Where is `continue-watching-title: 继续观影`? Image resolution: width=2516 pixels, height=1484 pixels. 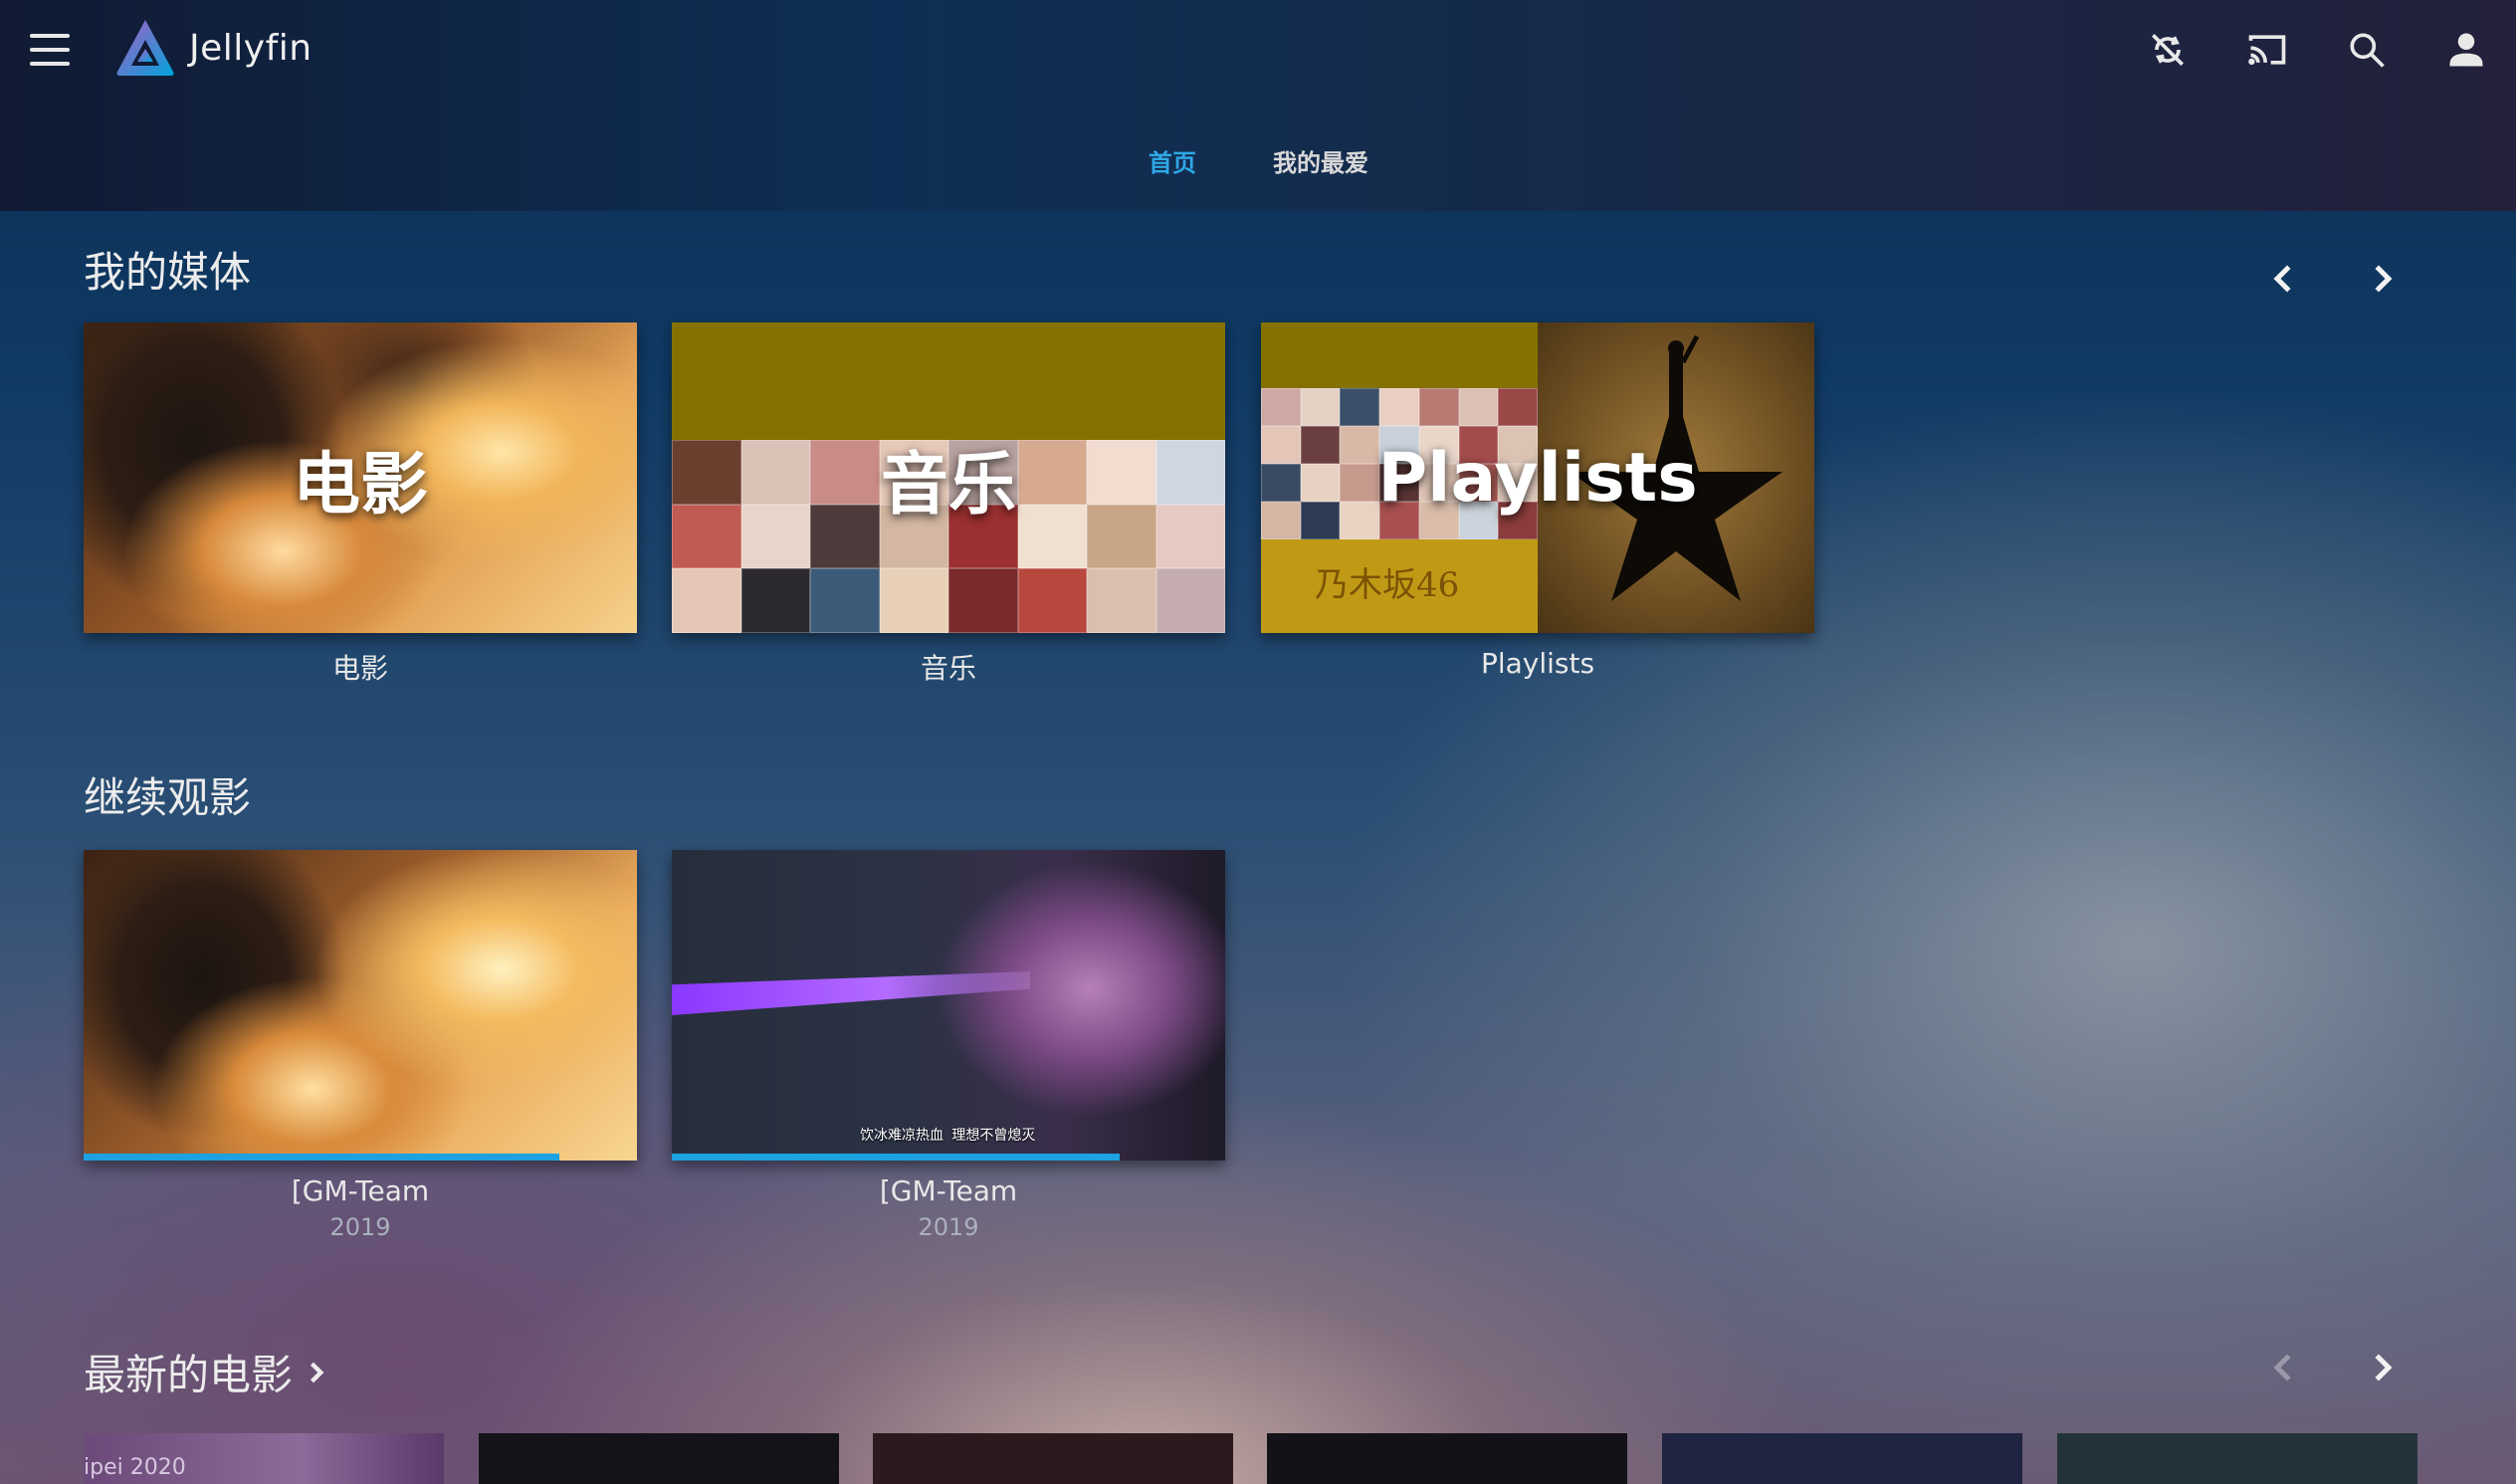 continue-watching-title: 继续观影 is located at coordinates (168, 798).